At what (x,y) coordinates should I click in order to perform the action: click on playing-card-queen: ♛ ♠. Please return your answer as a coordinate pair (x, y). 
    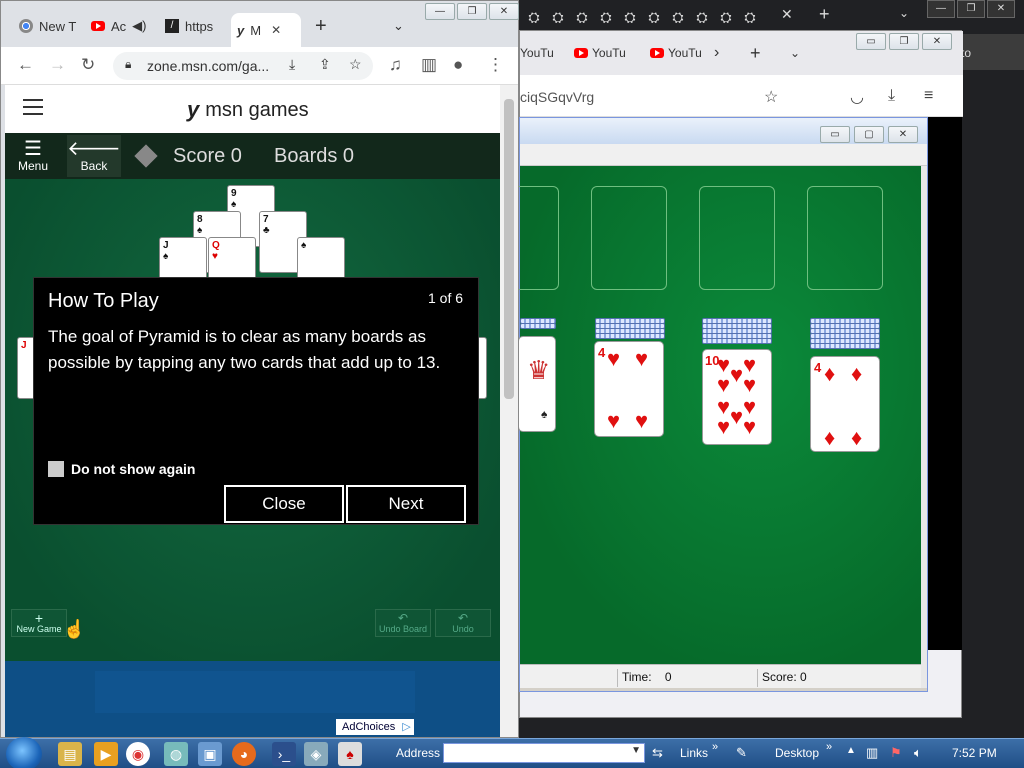
    Looking at the image, I should click on (537, 384).